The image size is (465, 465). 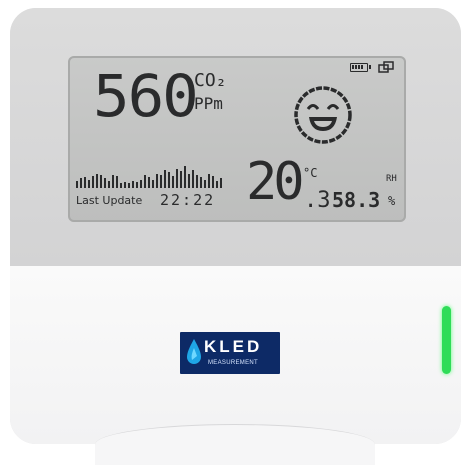 I want to click on brand-subtitle: MEASUREMENT, so click(x=233, y=363).